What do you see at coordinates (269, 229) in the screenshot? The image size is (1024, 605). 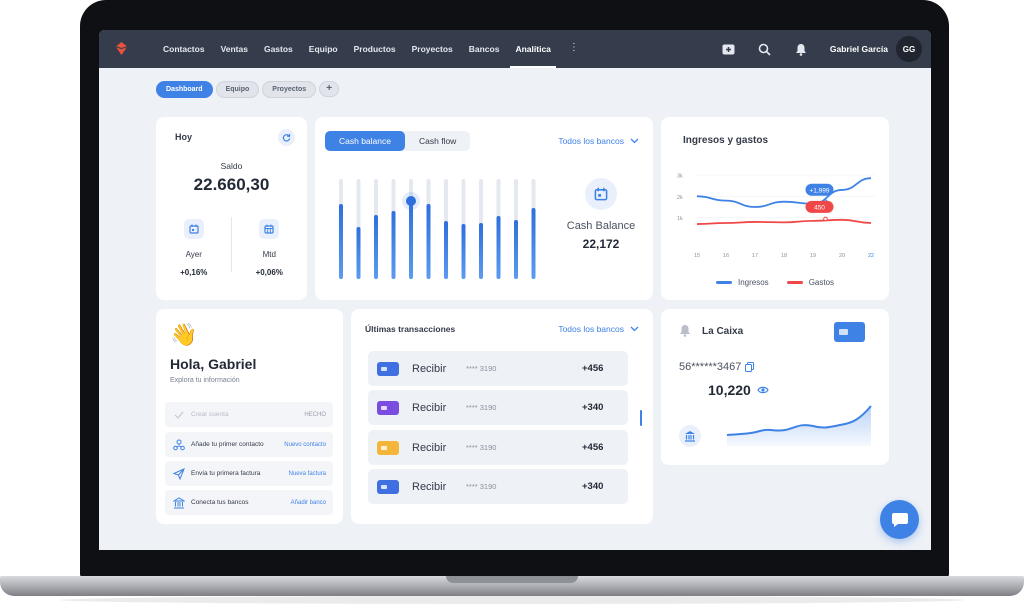 I see `calendar-grid-icon` at bounding box center [269, 229].